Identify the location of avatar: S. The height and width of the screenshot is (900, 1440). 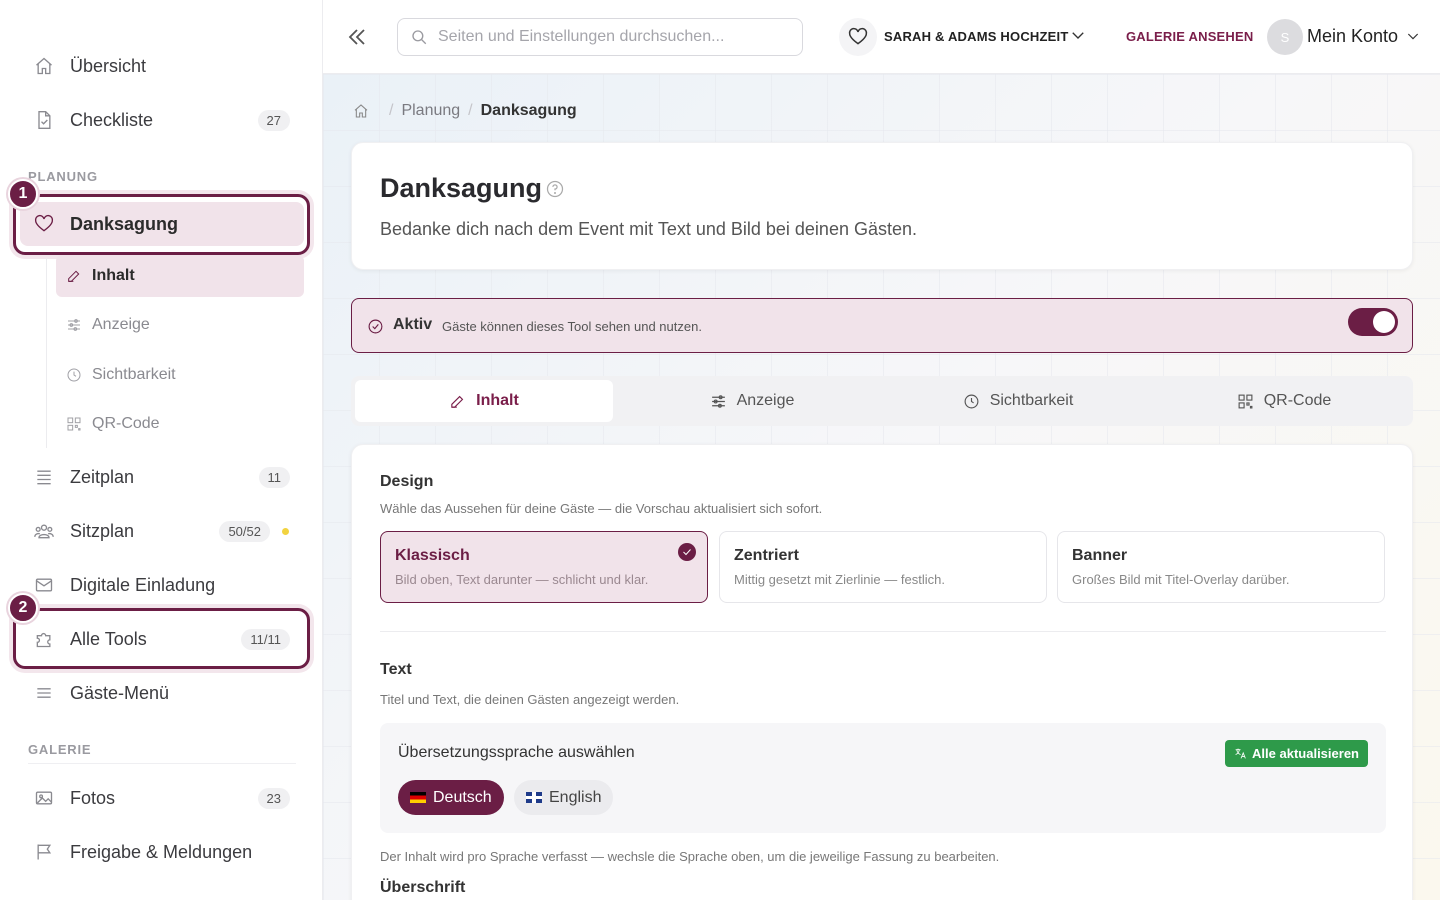
(1285, 37).